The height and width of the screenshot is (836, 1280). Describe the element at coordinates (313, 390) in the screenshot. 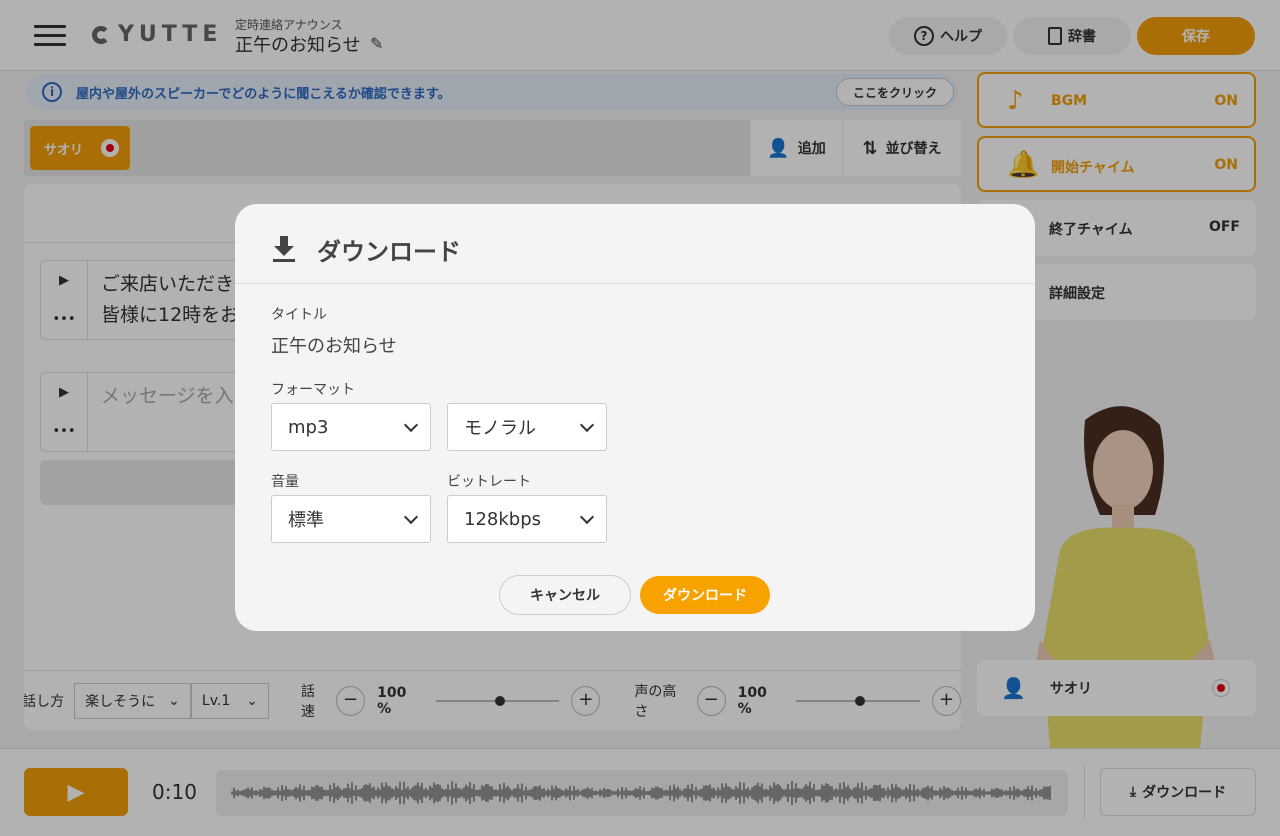

I see `format-label: フォーマット` at that location.